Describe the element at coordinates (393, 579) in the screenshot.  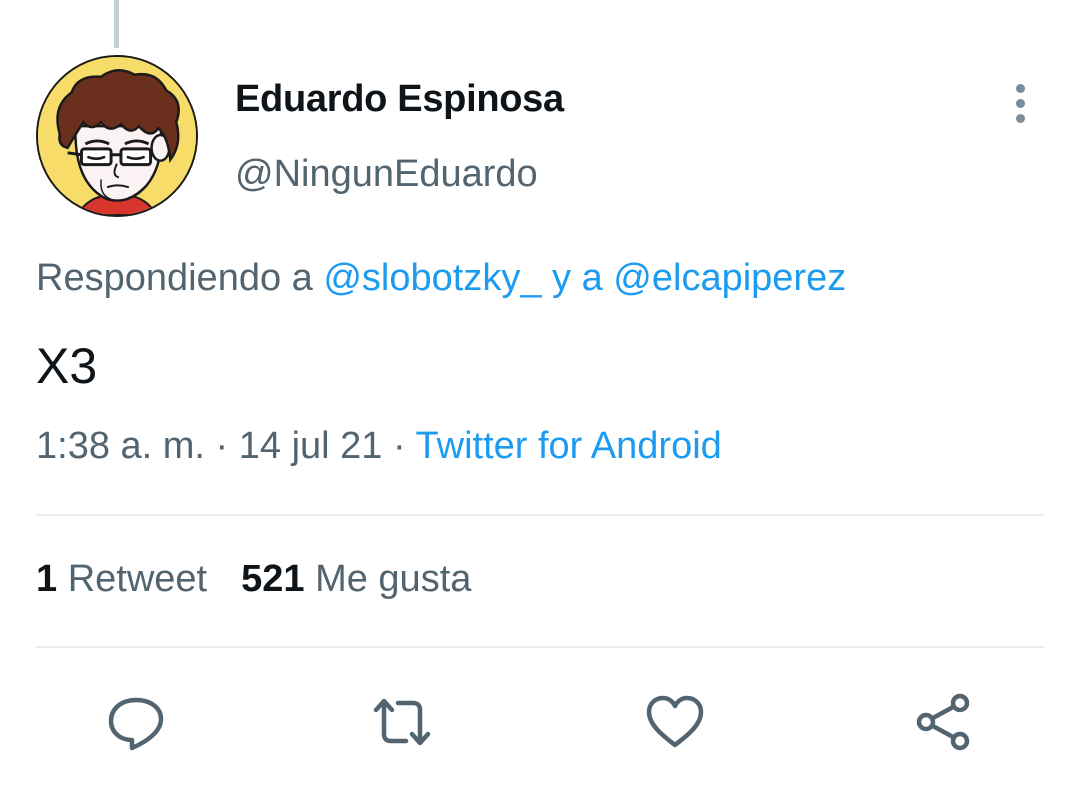
I see `likes-label: Me gusta` at that location.